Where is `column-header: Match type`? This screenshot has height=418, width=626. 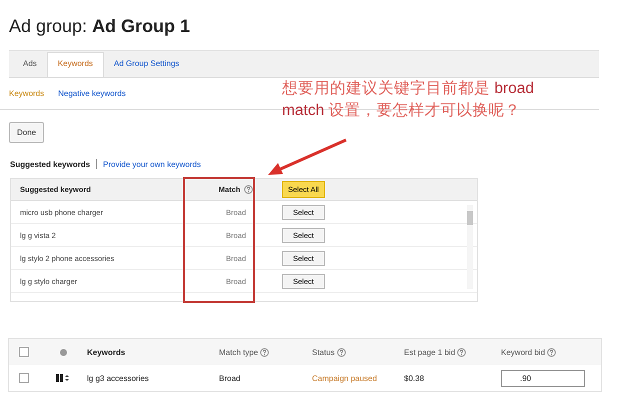
column-header: Match type is located at coordinates (238, 352).